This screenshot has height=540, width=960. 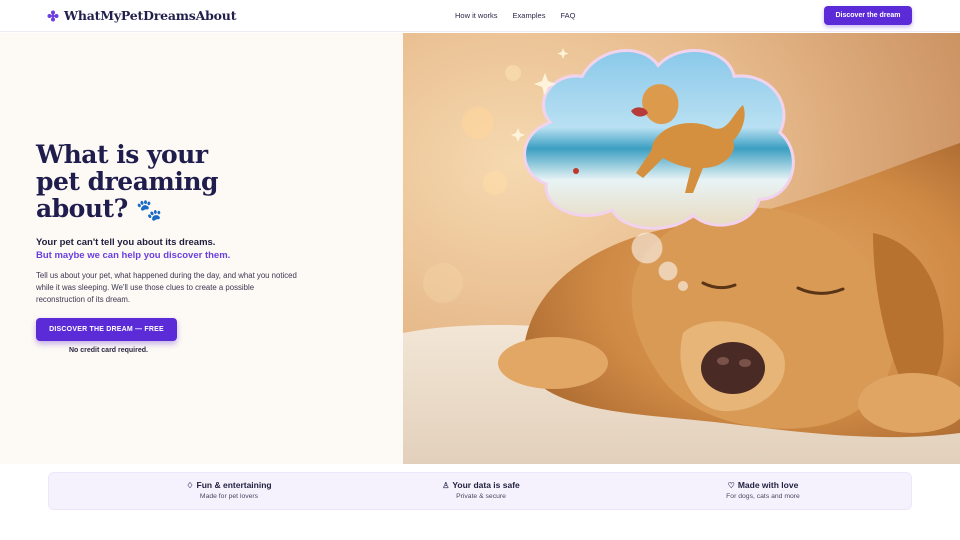 I want to click on feature-title: Fun & entertaining, so click(x=234, y=485).